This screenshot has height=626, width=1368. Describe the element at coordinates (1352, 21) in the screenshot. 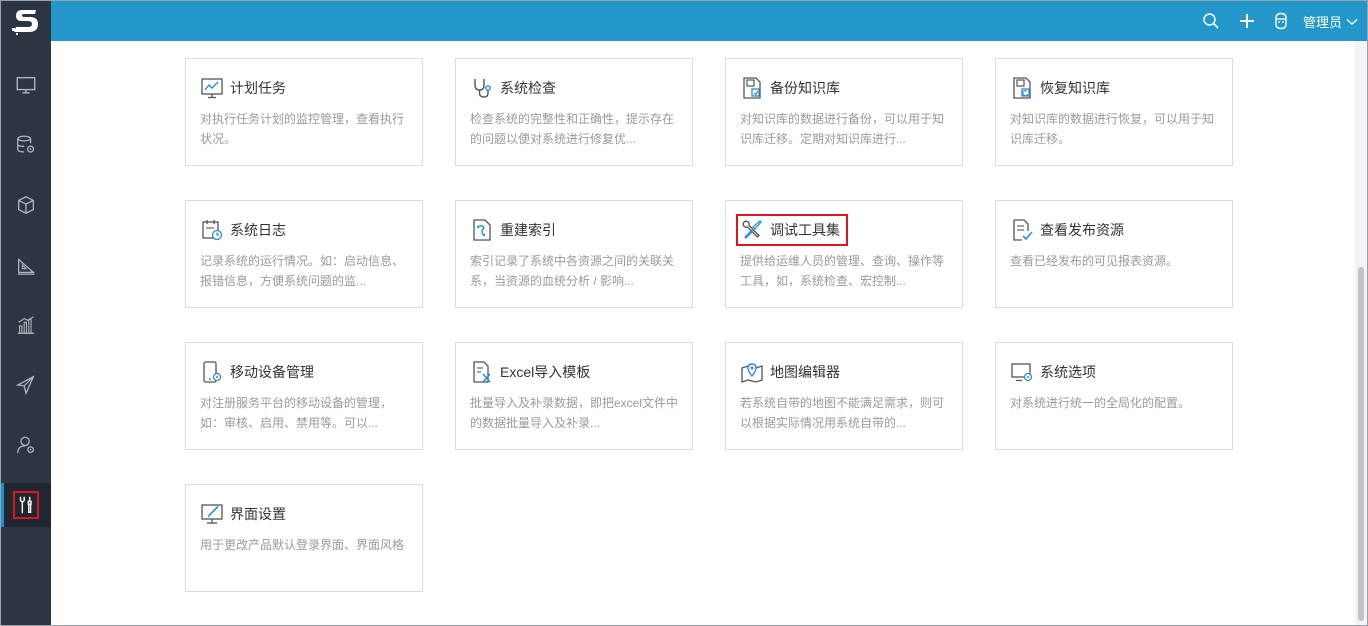

I see `chevron-down-icon` at that location.